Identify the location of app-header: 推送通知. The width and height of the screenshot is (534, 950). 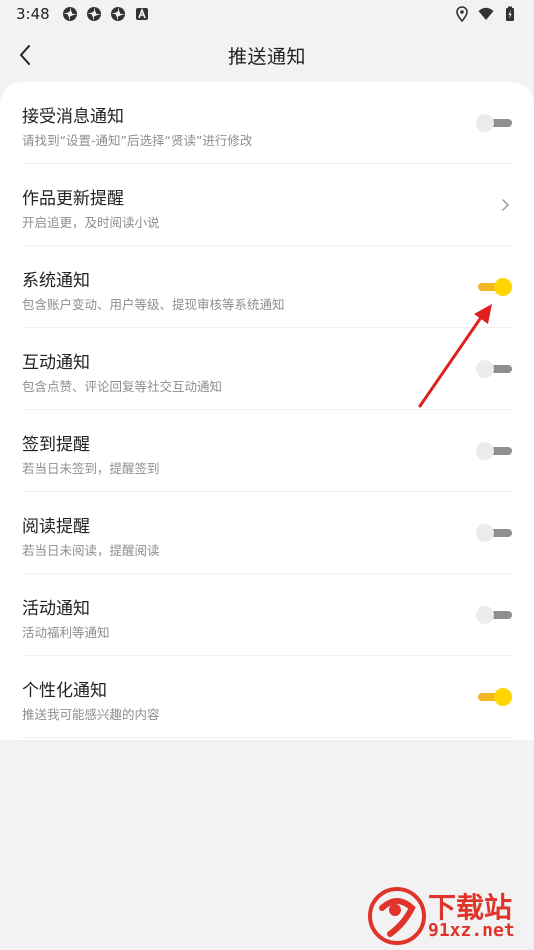
(267, 55).